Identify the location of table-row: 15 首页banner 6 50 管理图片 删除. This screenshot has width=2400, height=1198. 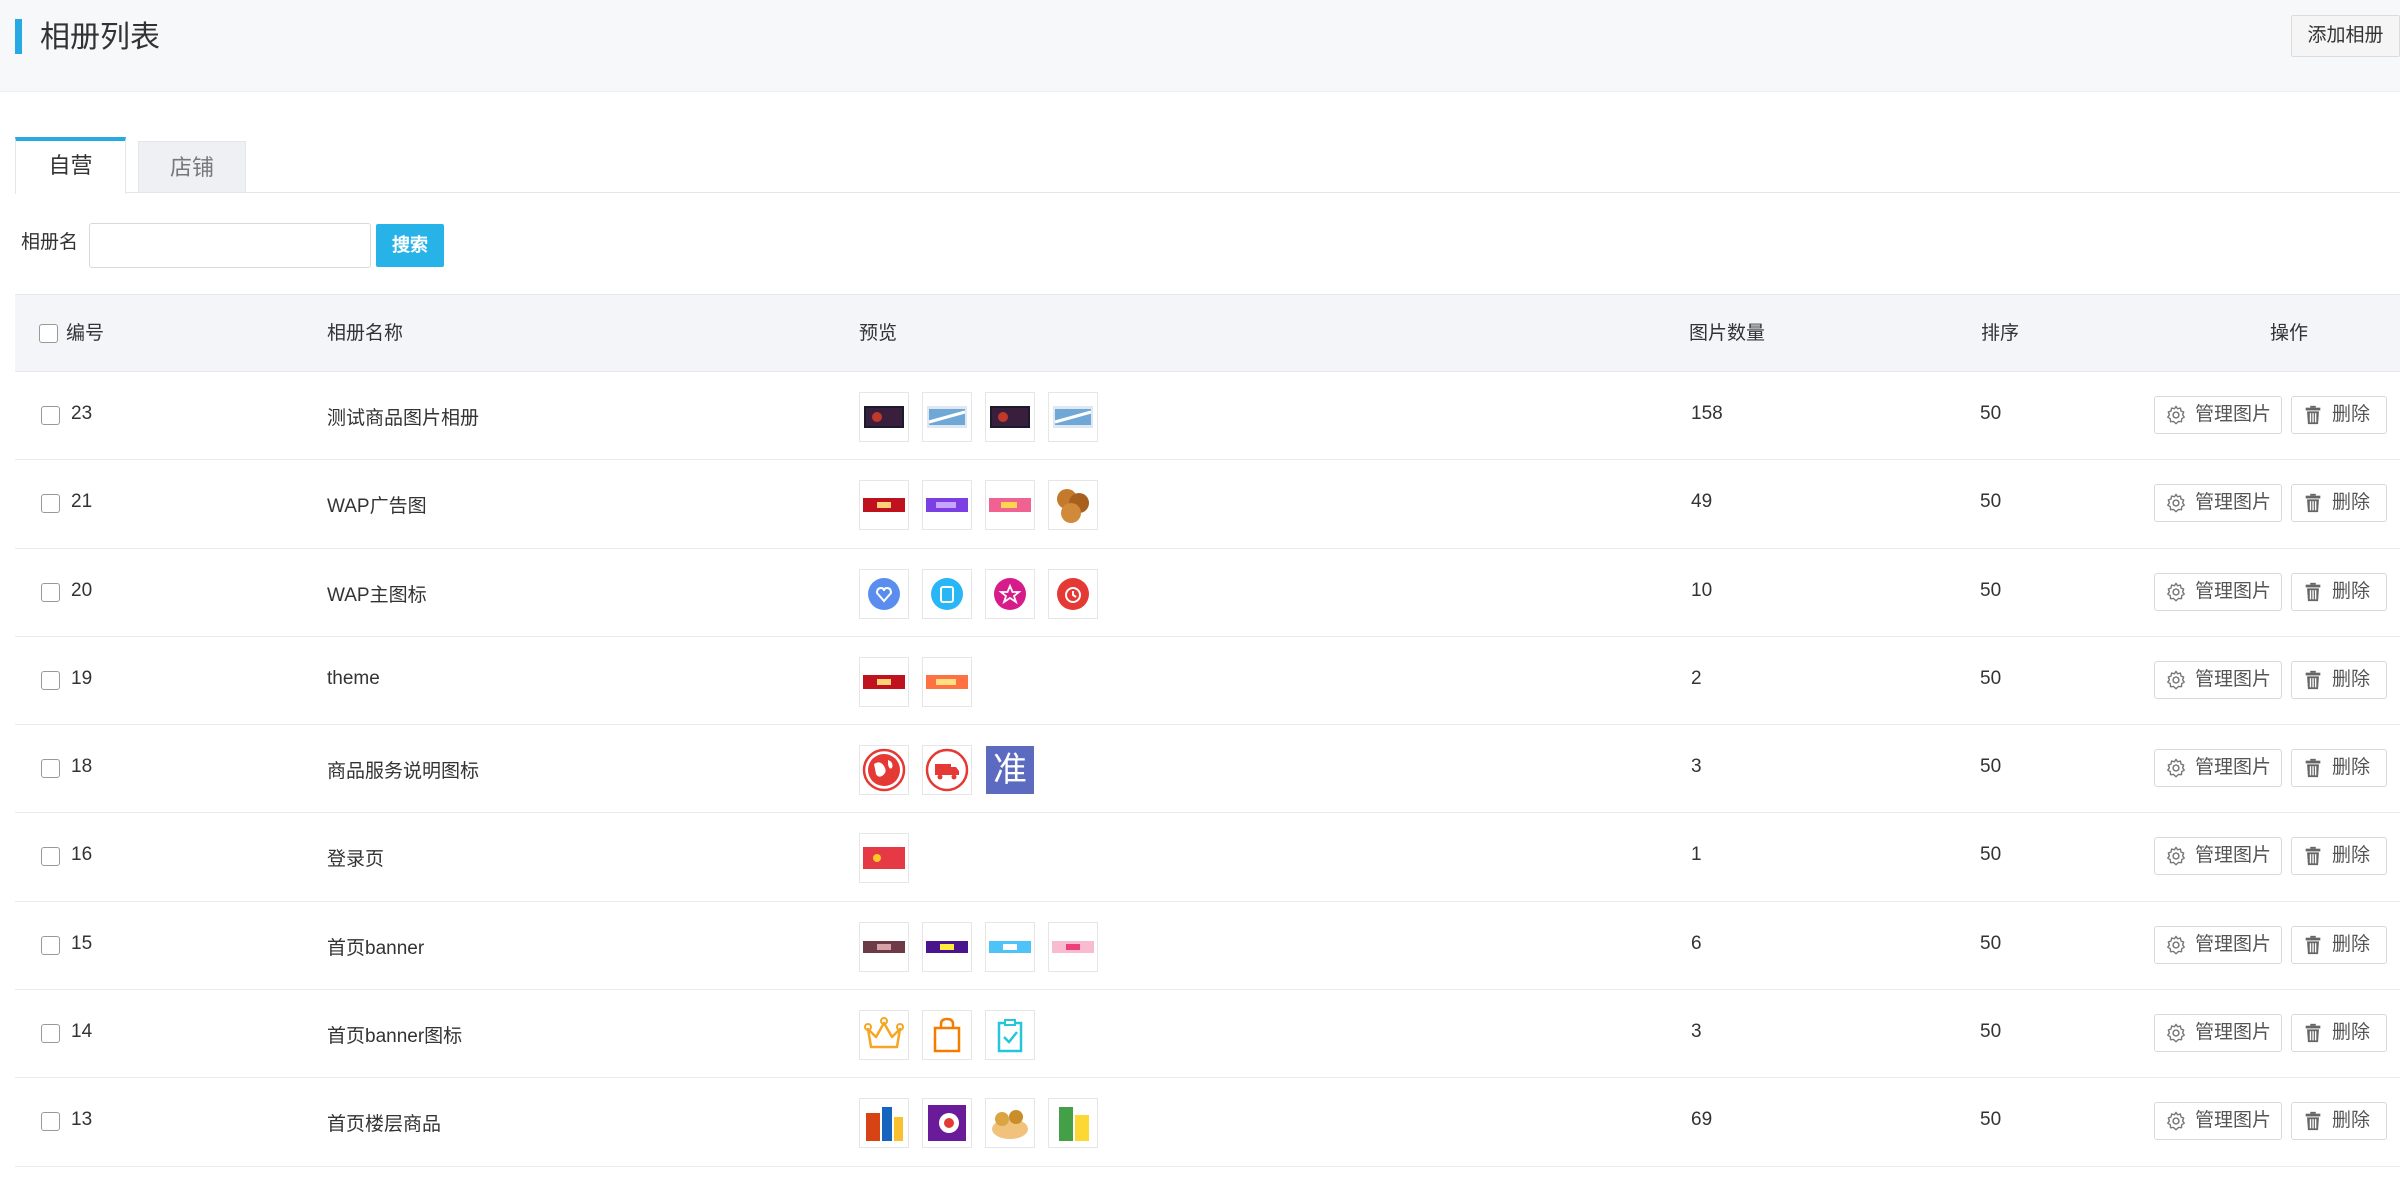
(1207, 946).